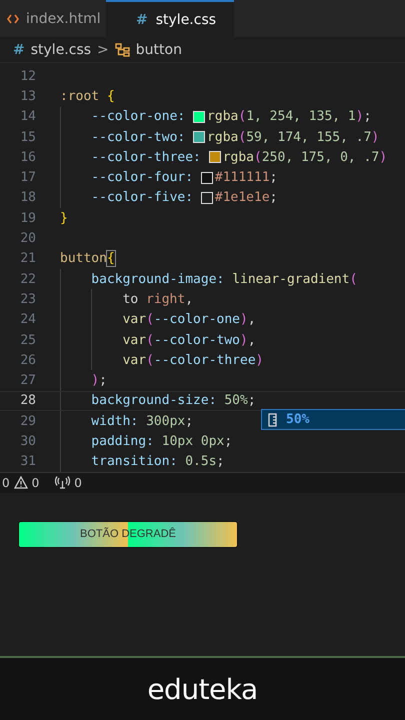  What do you see at coordinates (166, 421) in the screenshot?
I see `code-token: 300px` at bounding box center [166, 421].